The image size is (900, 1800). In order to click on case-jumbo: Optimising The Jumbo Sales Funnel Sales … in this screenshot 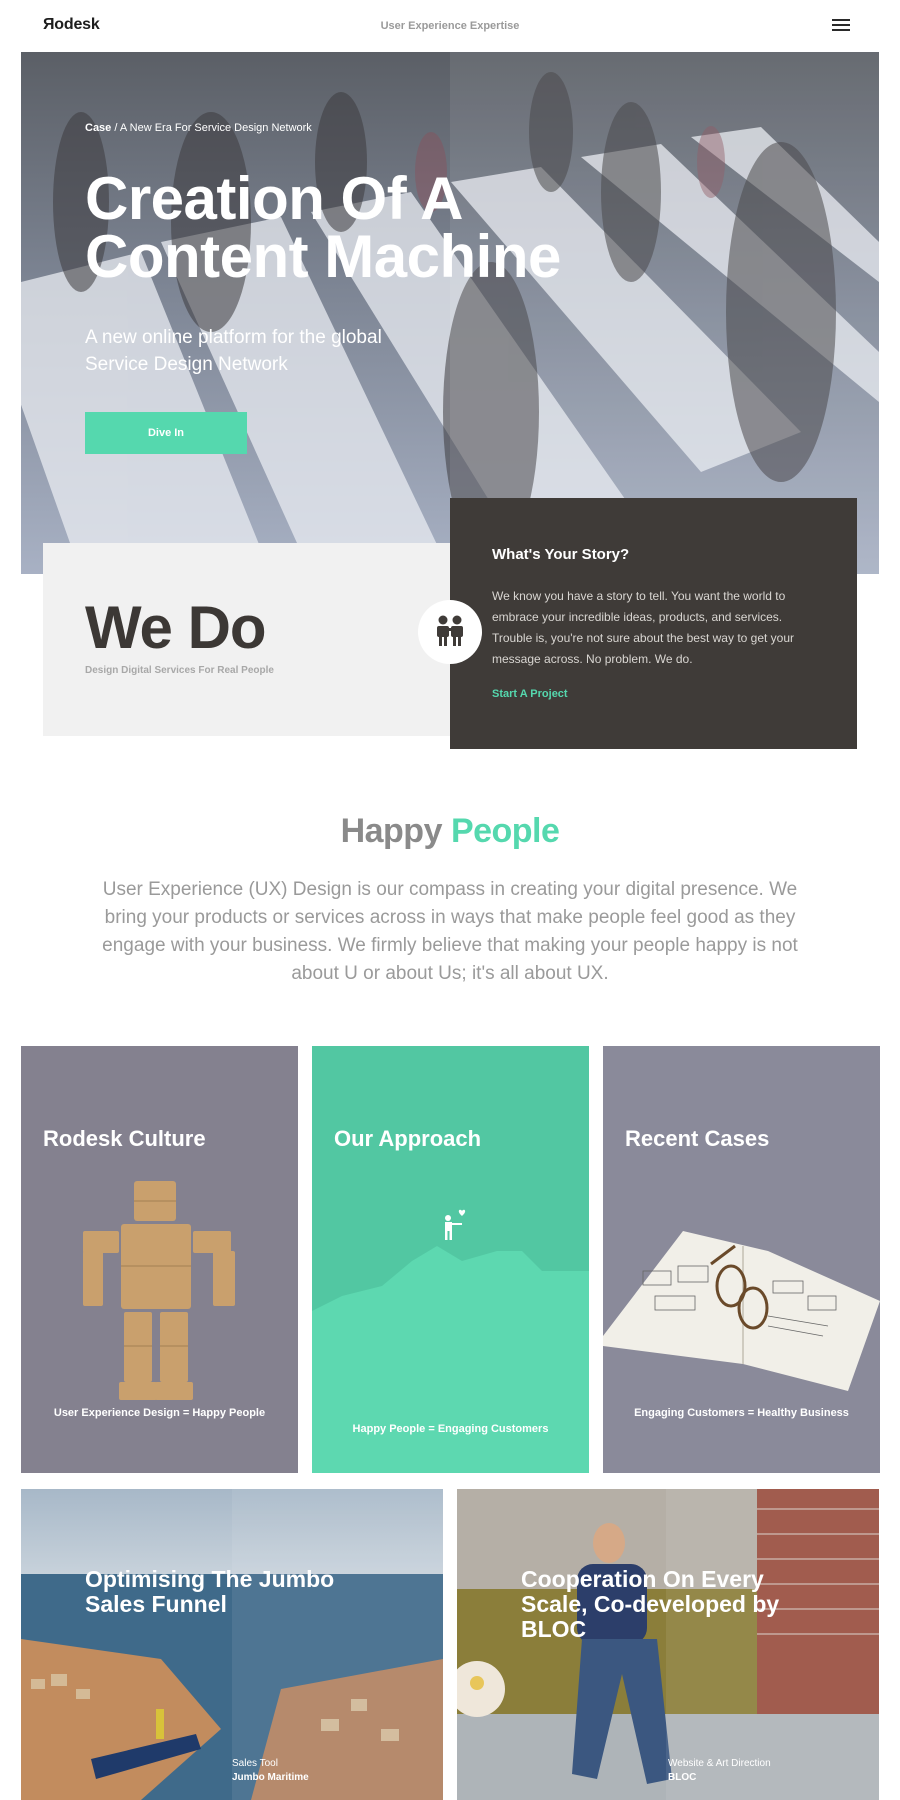, I will do `click(232, 1644)`.